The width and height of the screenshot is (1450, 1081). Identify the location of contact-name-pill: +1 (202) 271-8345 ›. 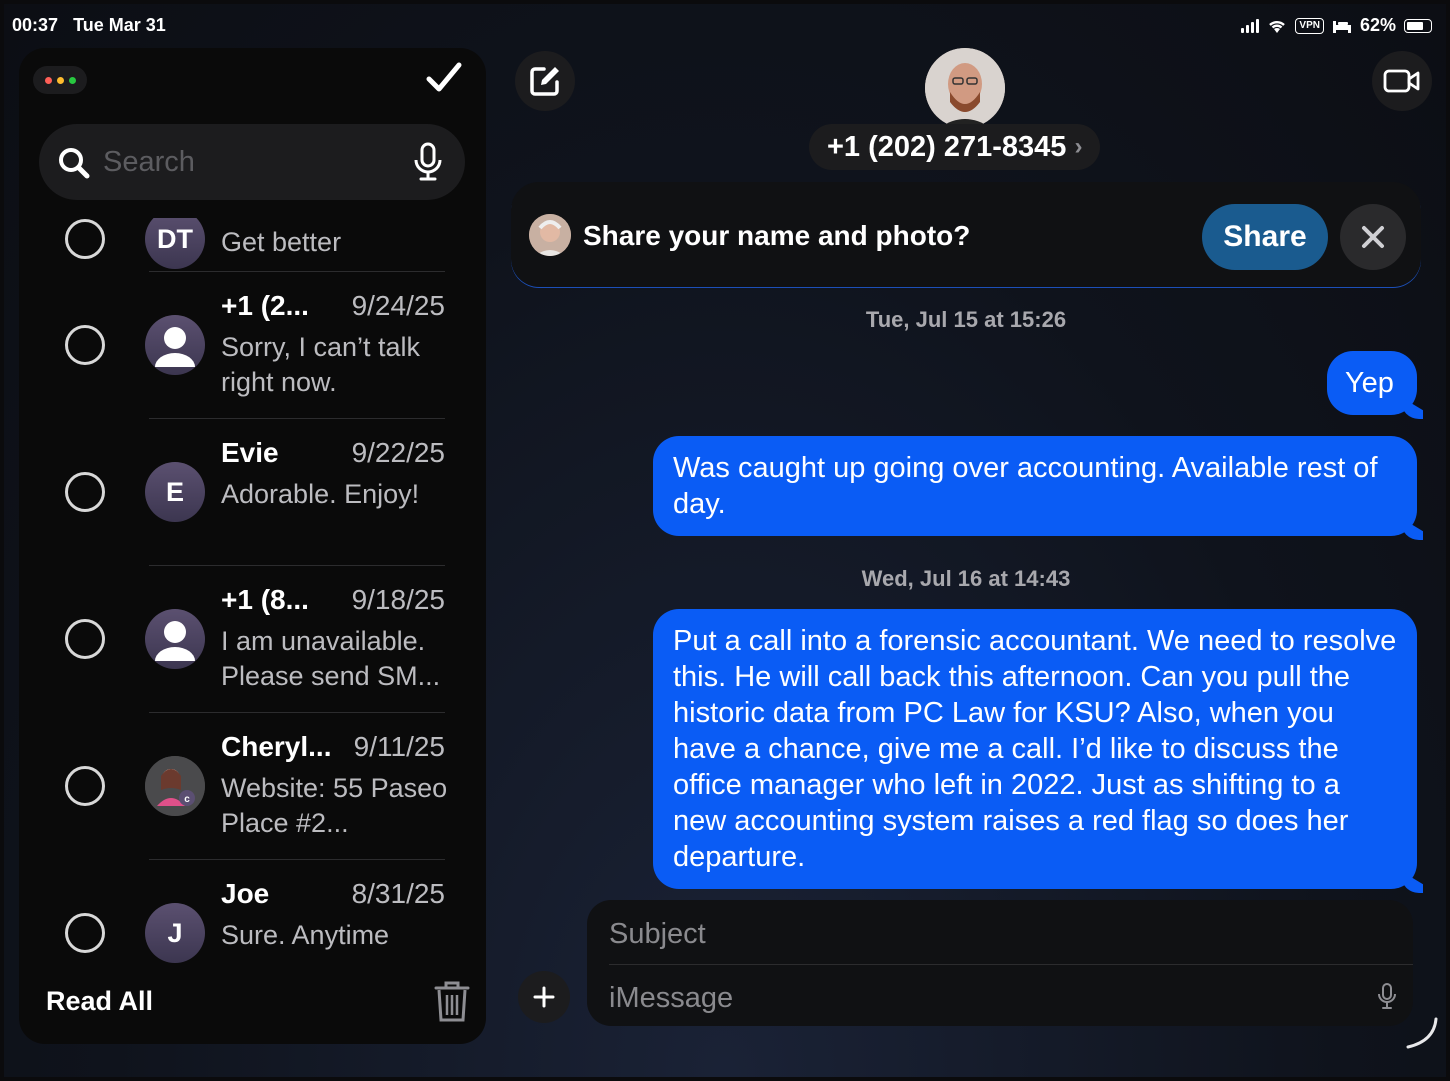
(955, 147).